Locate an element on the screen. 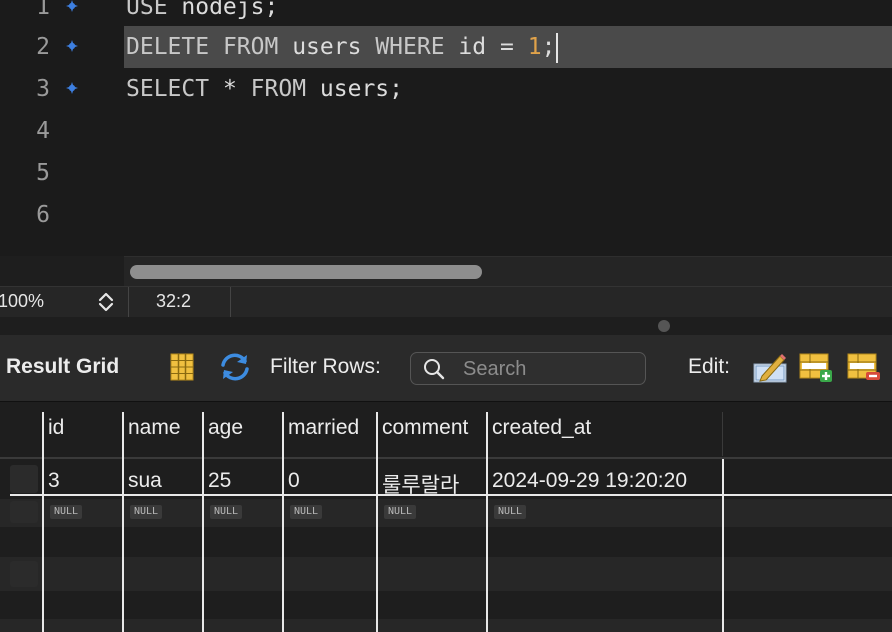  new-row: NULL NULL NULL NULL NULL NULL is located at coordinates (446, 513).